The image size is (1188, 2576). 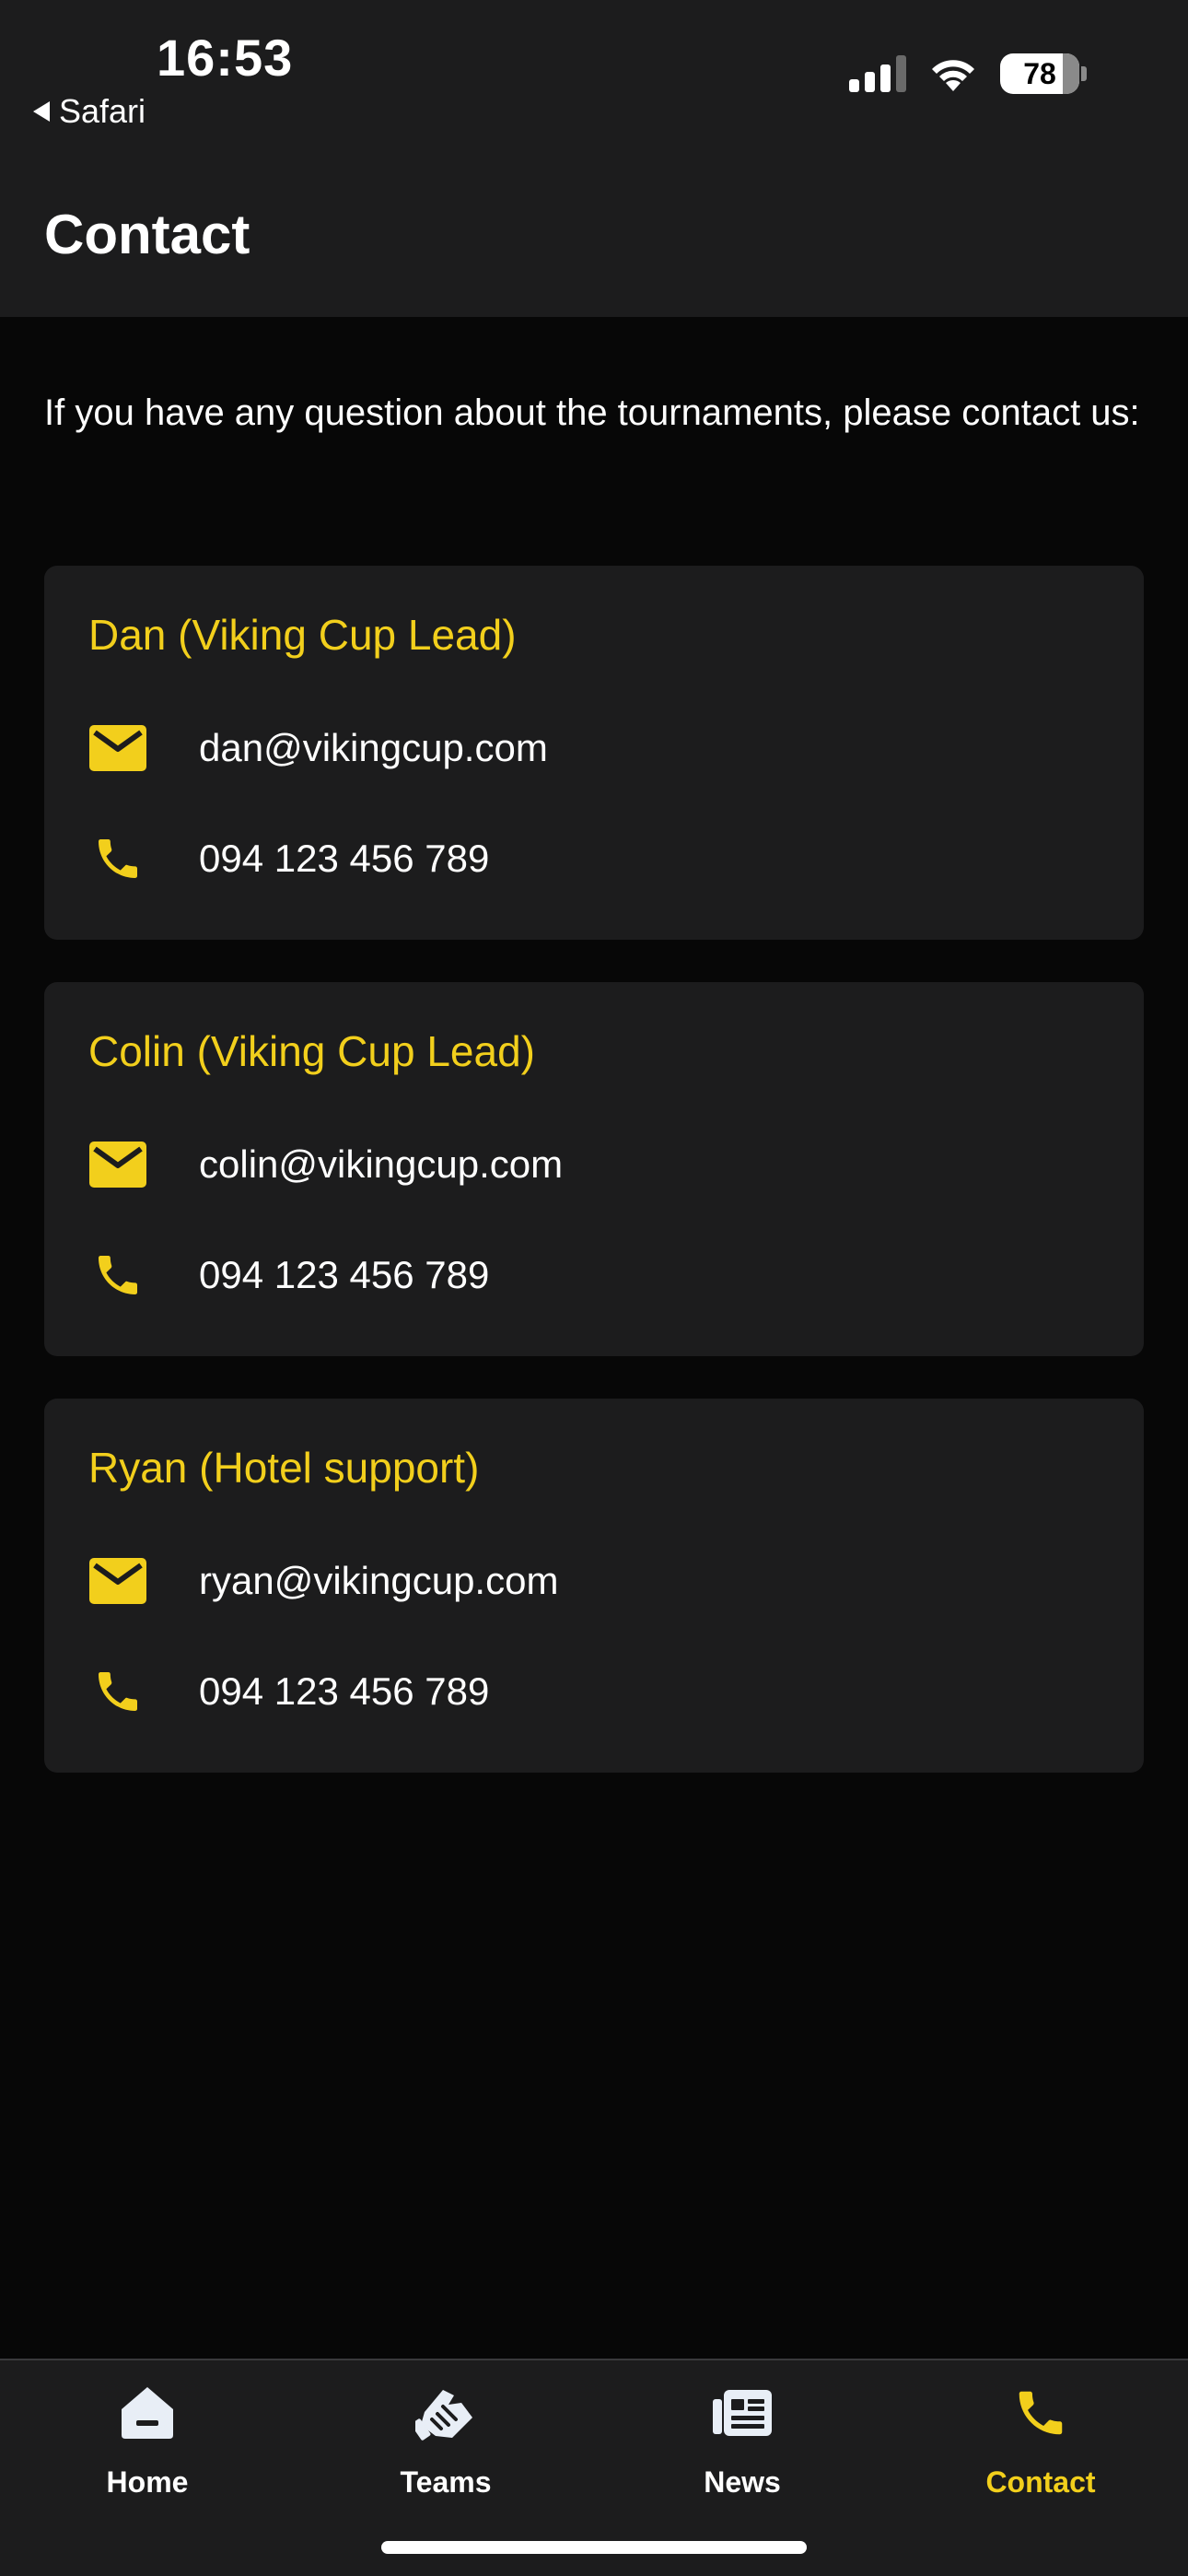 I want to click on tab-contact: Contact, so click(x=1041, y=2440).